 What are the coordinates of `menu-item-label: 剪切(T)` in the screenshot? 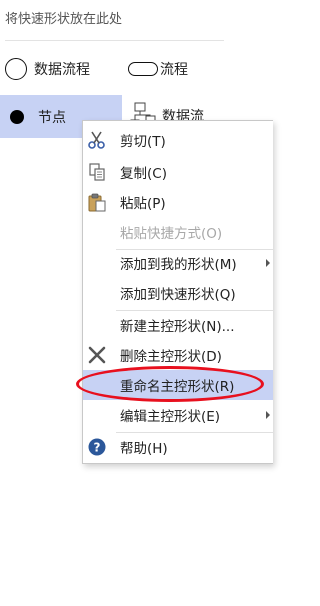 It's located at (143, 142).